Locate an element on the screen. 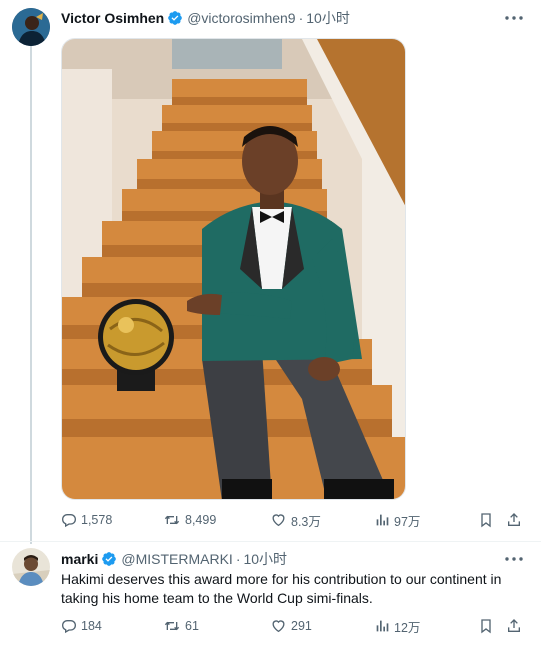 This screenshot has height=646, width=541. retweet-button: 8,499 is located at coordinates (189, 520).